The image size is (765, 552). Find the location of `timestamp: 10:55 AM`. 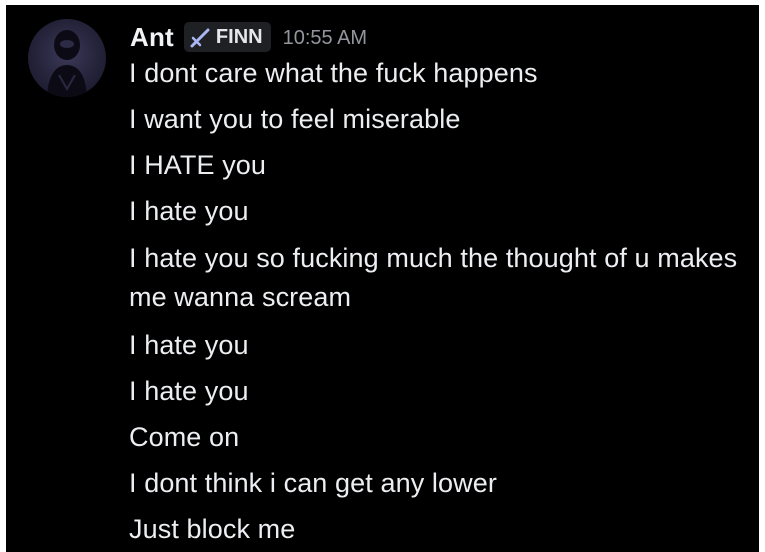

timestamp: 10:55 AM is located at coordinates (325, 38).